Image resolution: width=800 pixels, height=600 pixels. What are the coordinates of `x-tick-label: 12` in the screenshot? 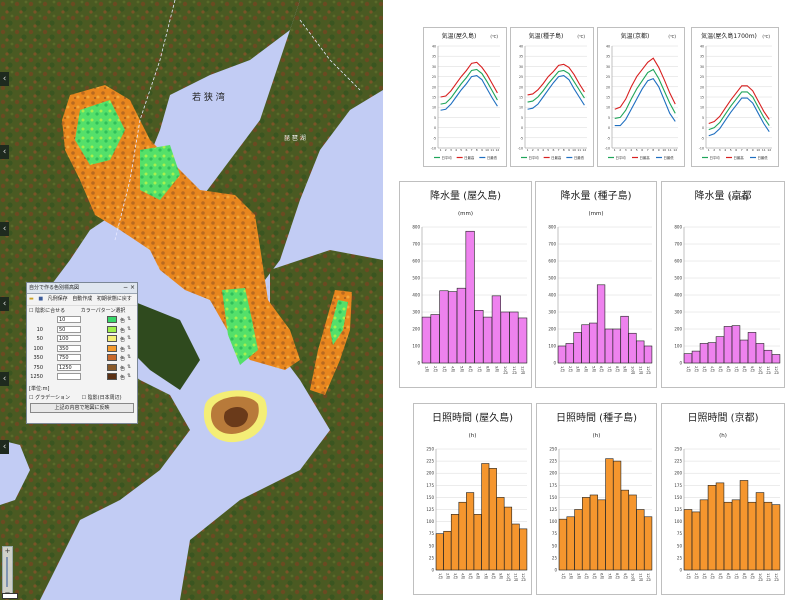 It's located at (498, 150).